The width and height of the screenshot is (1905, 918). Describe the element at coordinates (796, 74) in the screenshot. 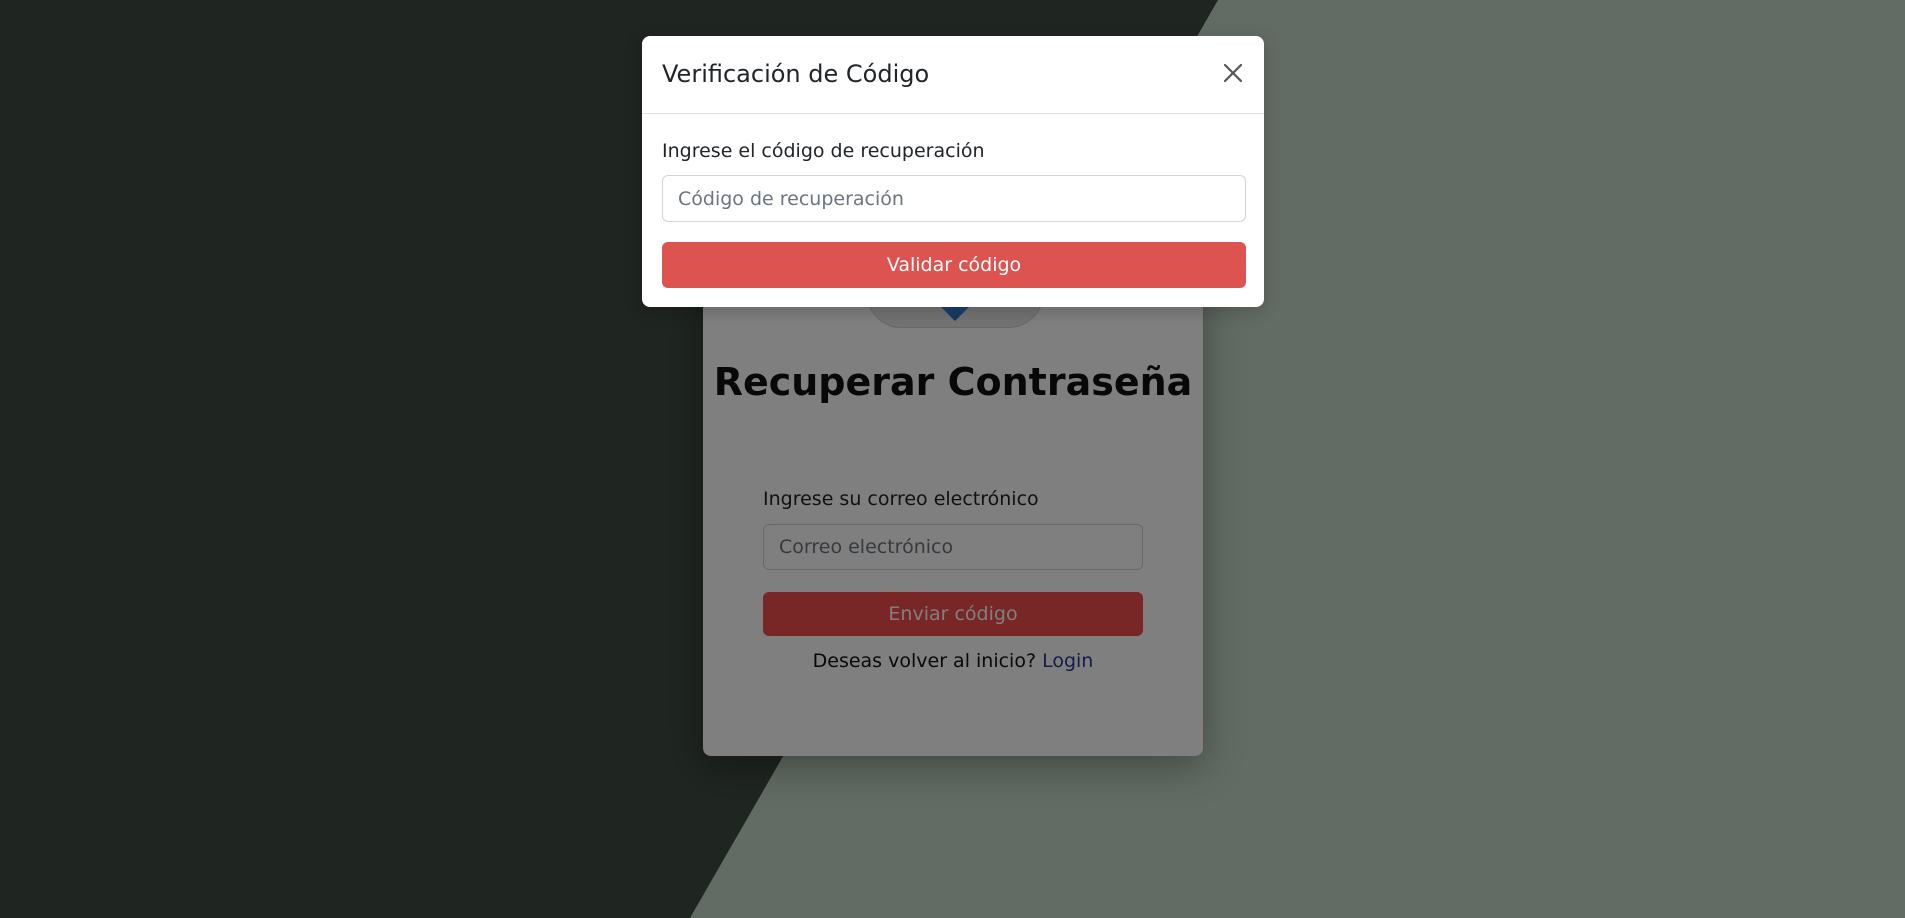

I see `modal-title: Verificación de Código` at that location.